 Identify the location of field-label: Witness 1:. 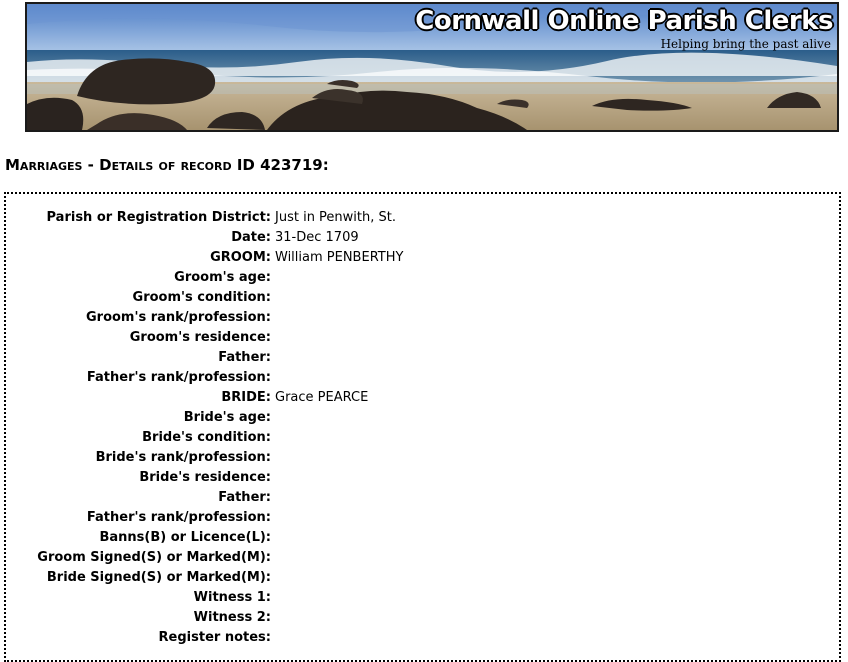
(232, 597).